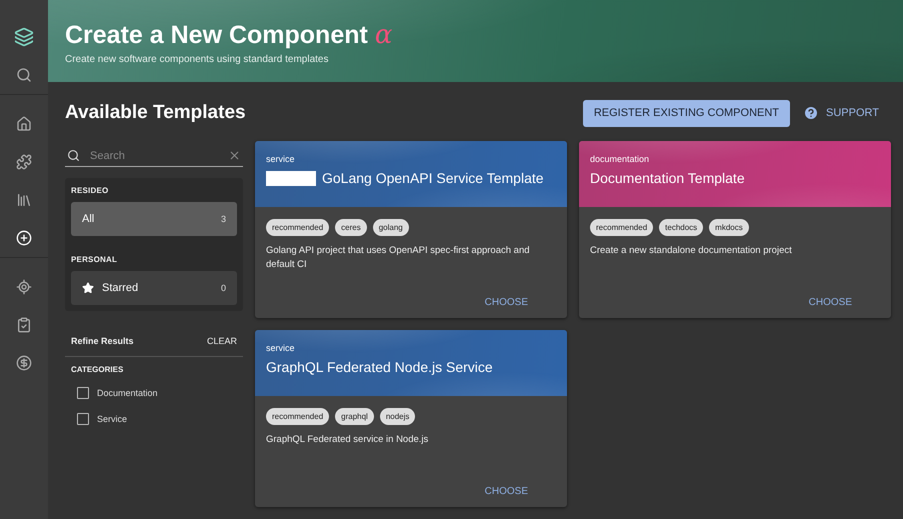 Image resolution: width=903 pixels, height=519 pixels. Describe the element at coordinates (398, 258) in the screenshot. I see `card-description: Golang API project that uses OpenAPI spec-first approach and default CI` at that location.